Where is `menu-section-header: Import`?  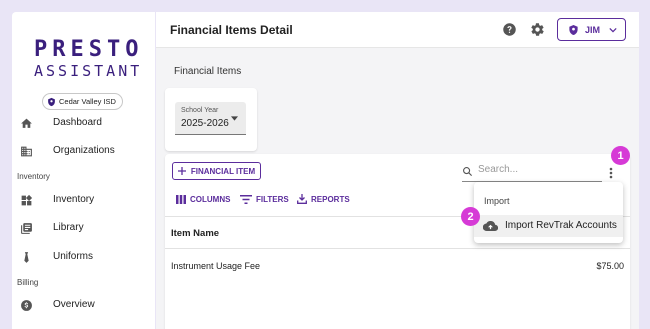 menu-section-header: Import is located at coordinates (497, 201).